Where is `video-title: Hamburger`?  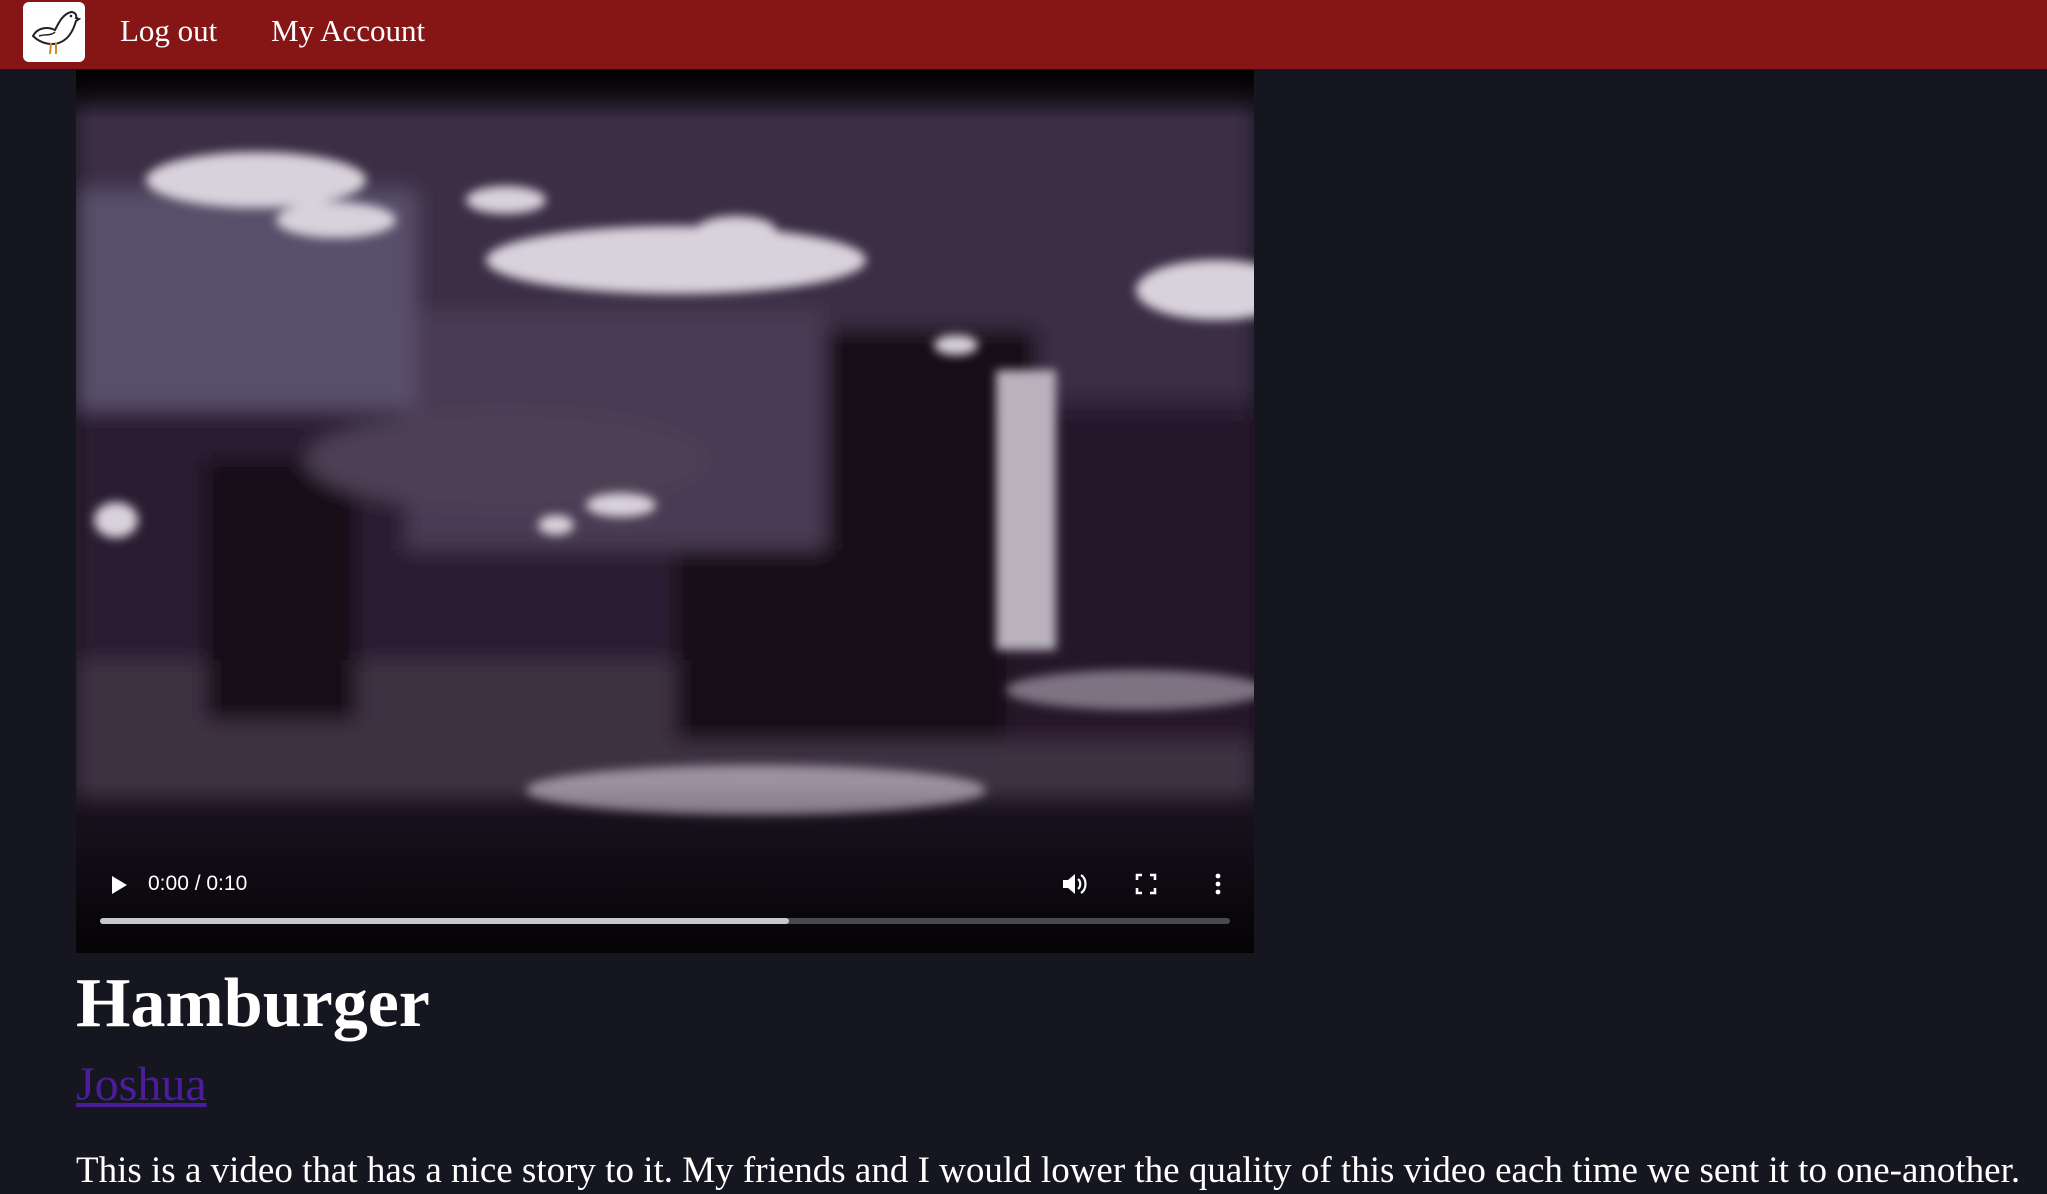 video-title: Hamburger is located at coordinates (253, 1003).